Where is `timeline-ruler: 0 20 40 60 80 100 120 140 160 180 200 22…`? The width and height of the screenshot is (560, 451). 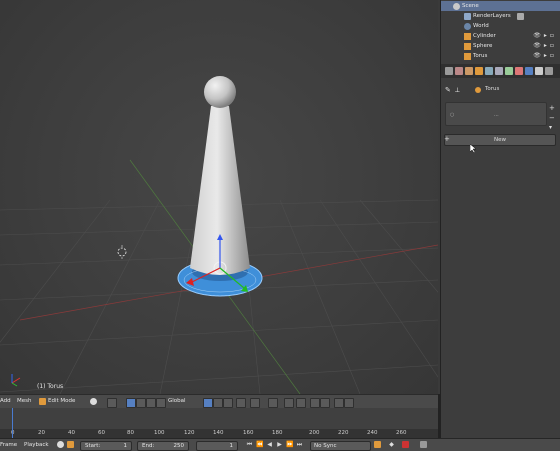
timeline-ruler: 0 20 40 60 80 100 120 140 160 180 200 22… is located at coordinates (219, 433).